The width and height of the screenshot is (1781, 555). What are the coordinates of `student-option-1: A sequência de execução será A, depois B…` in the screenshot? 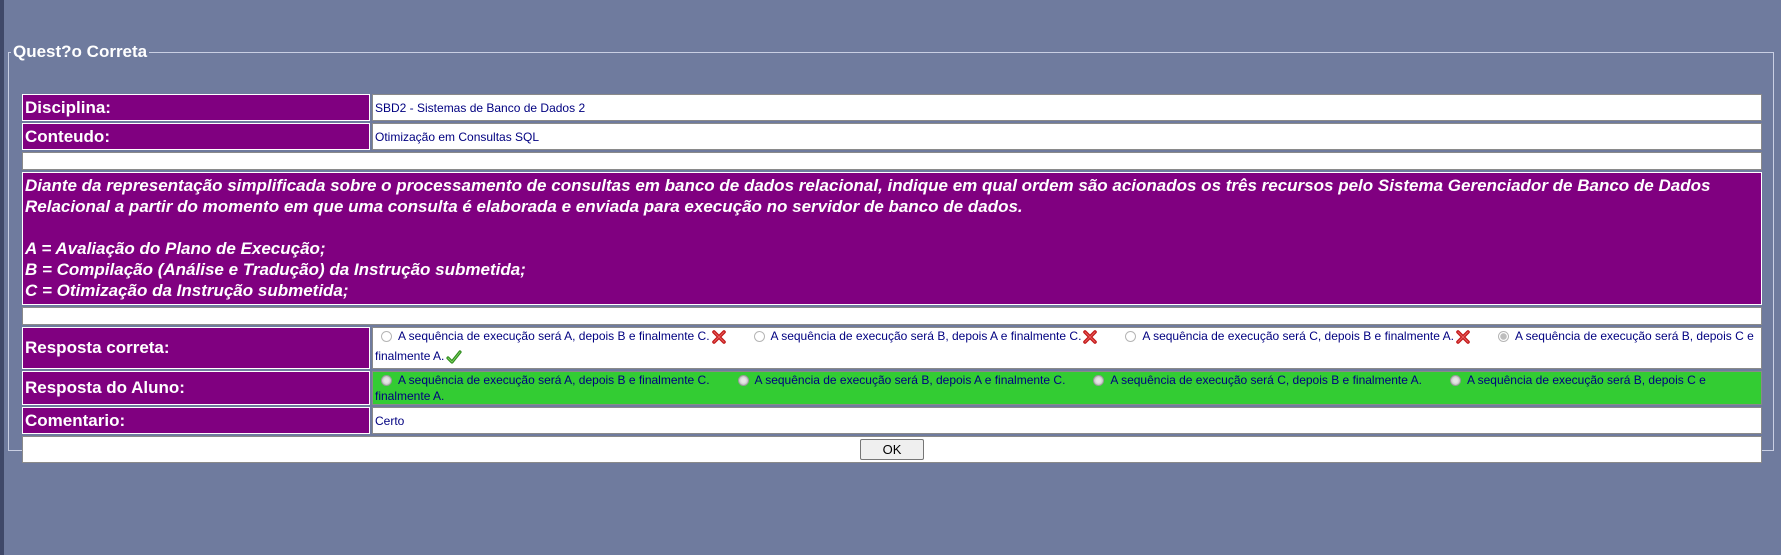 It's located at (542, 380).